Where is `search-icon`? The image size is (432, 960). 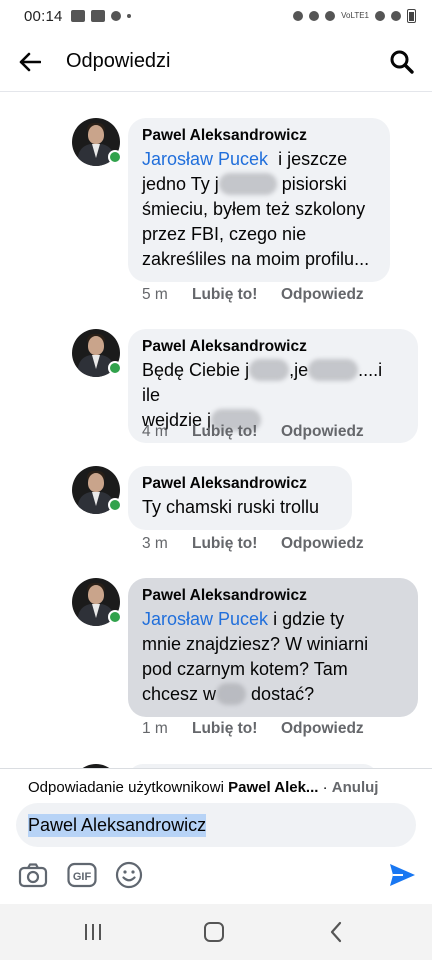 search-icon is located at coordinates (402, 62).